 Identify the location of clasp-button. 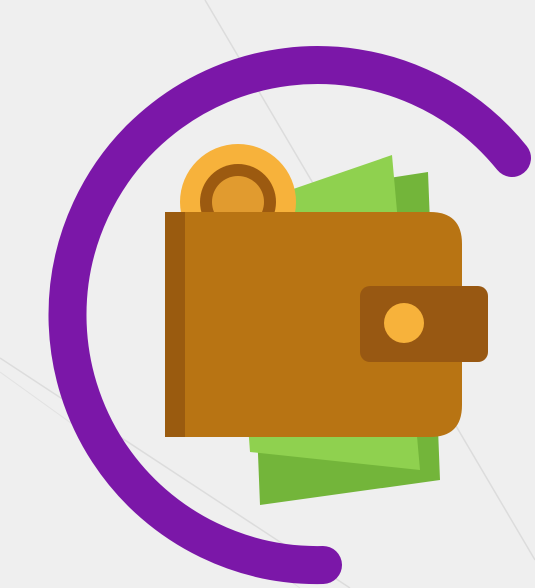
(404, 323).